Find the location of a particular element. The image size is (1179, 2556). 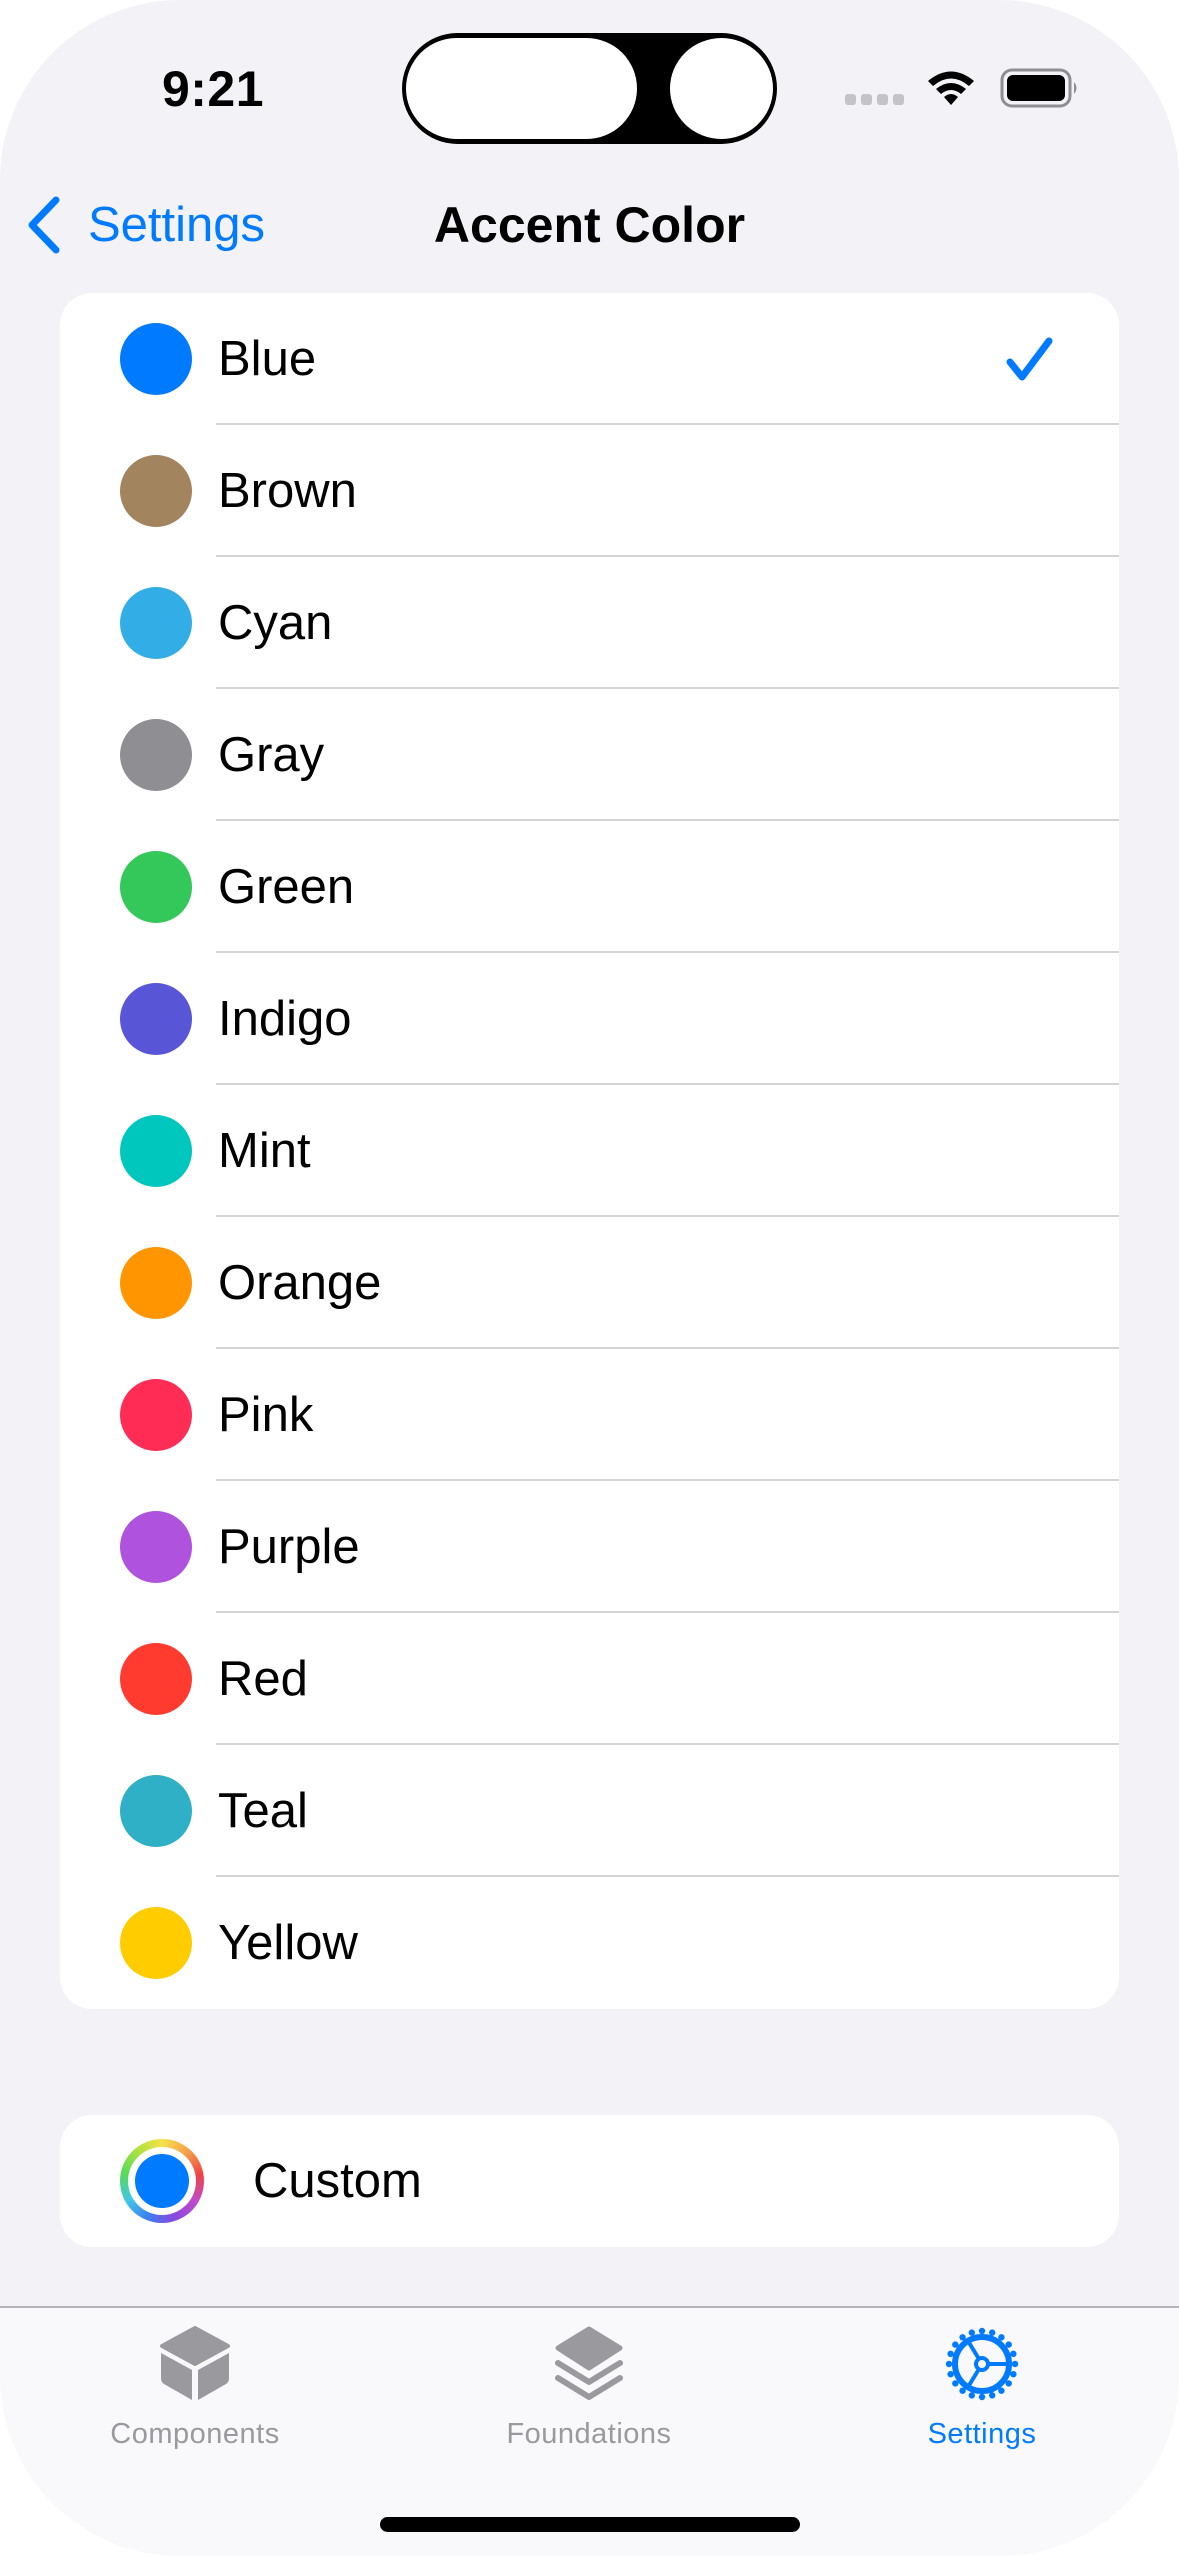

custom-color-label: Custom is located at coordinates (337, 2181).